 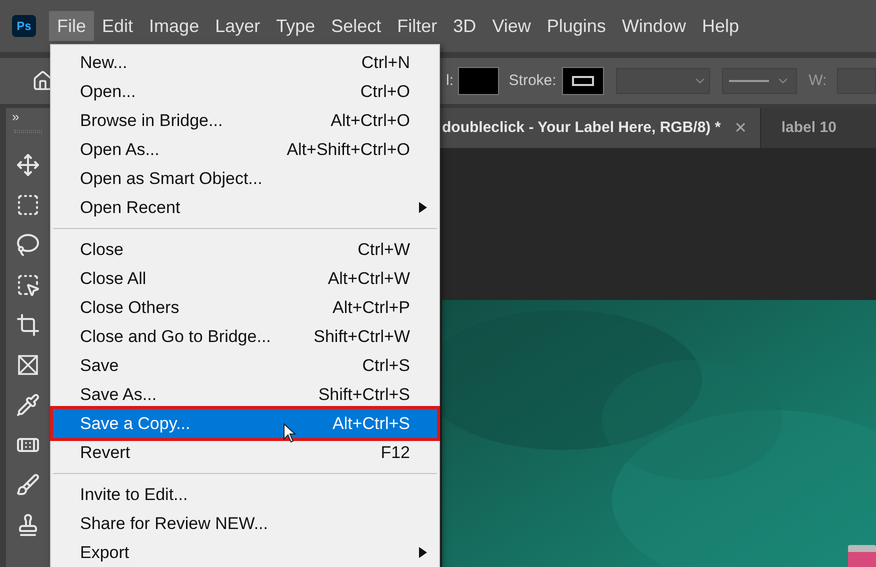 What do you see at coordinates (28, 245) in the screenshot?
I see `lasso-tool-icon` at bounding box center [28, 245].